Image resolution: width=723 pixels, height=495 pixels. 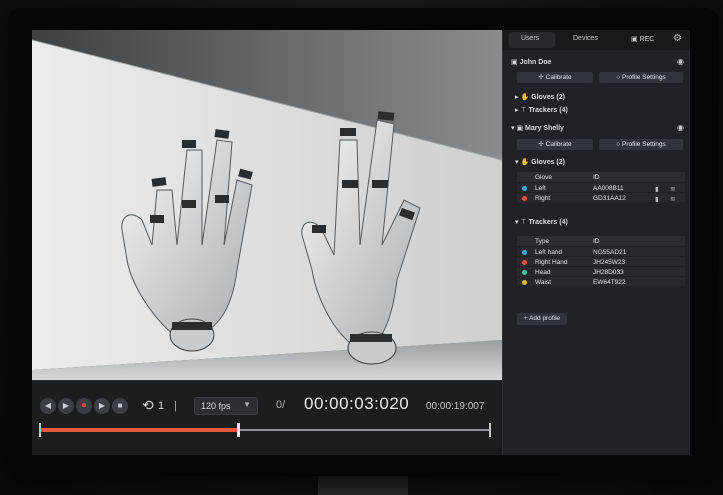 I want to click on add-profile-button: + Add profile, so click(x=542, y=319).